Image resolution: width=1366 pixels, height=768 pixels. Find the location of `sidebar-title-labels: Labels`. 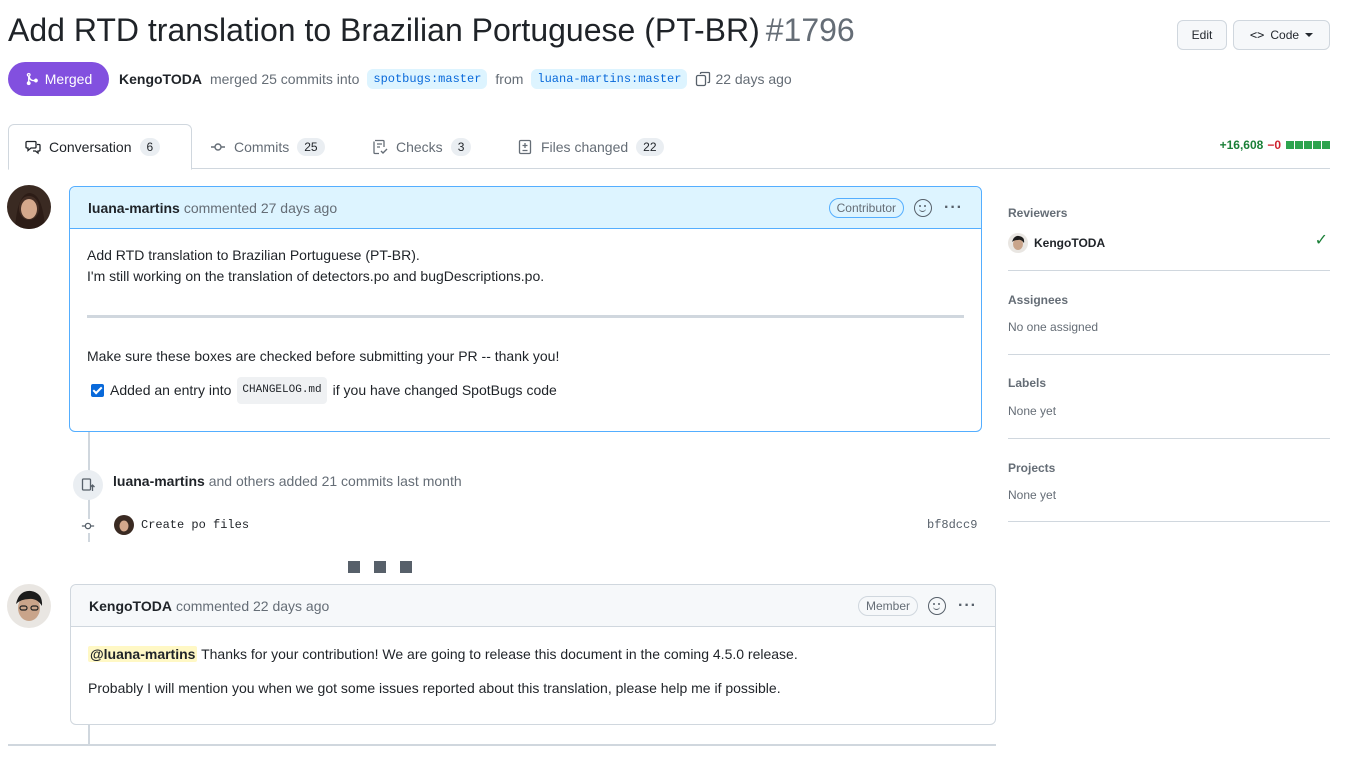

sidebar-title-labels: Labels is located at coordinates (1169, 372).